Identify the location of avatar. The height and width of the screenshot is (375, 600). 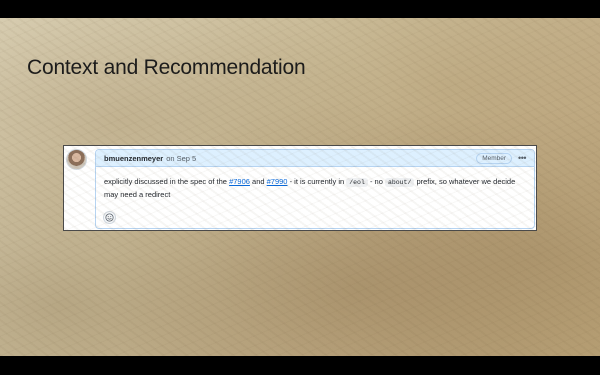
(76, 159).